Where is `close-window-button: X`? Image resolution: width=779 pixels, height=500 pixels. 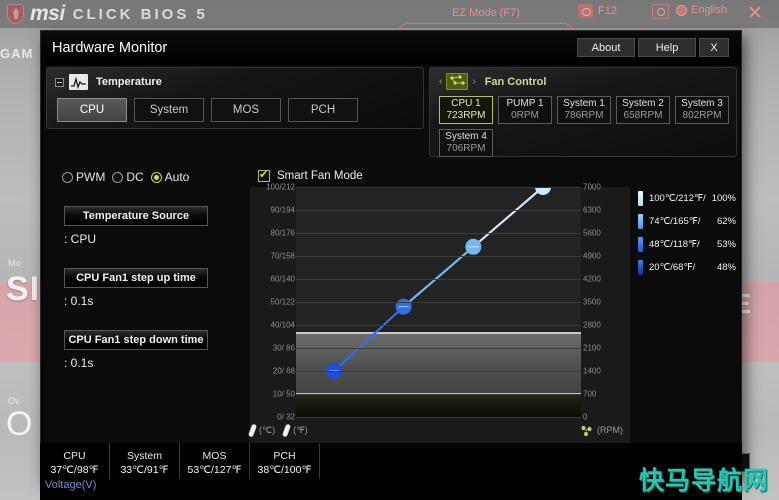
close-window-button: X is located at coordinates (714, 47).